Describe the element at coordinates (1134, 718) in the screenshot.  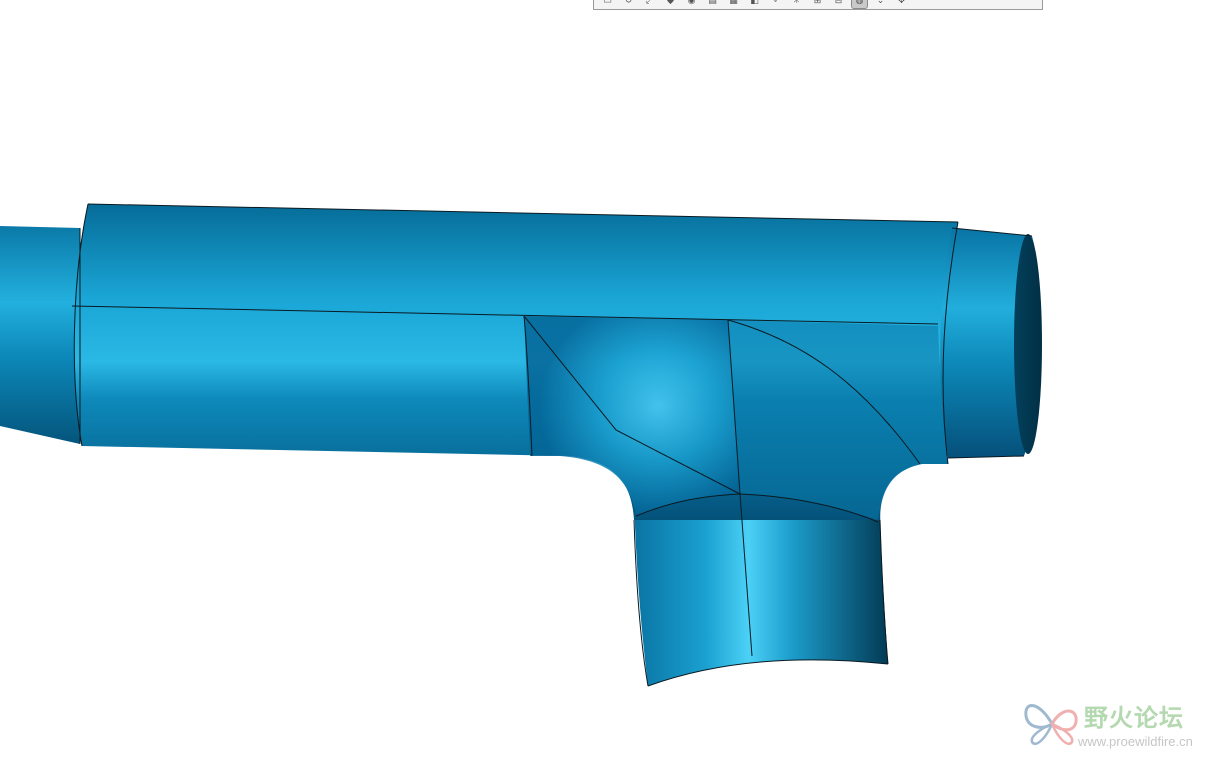
I see `watermark-title: 野火论坛` at that location.